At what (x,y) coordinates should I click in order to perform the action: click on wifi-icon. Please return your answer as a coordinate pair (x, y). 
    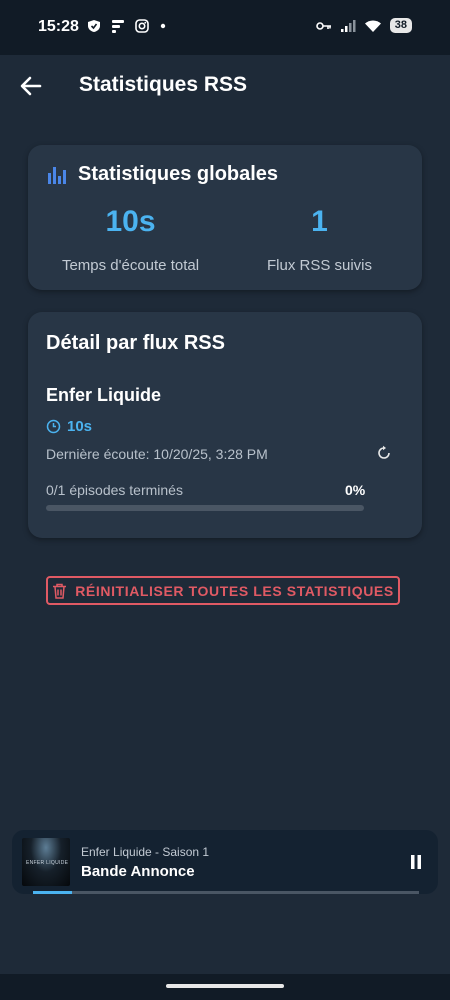
    Looking at the image, I should click on (372, 26).